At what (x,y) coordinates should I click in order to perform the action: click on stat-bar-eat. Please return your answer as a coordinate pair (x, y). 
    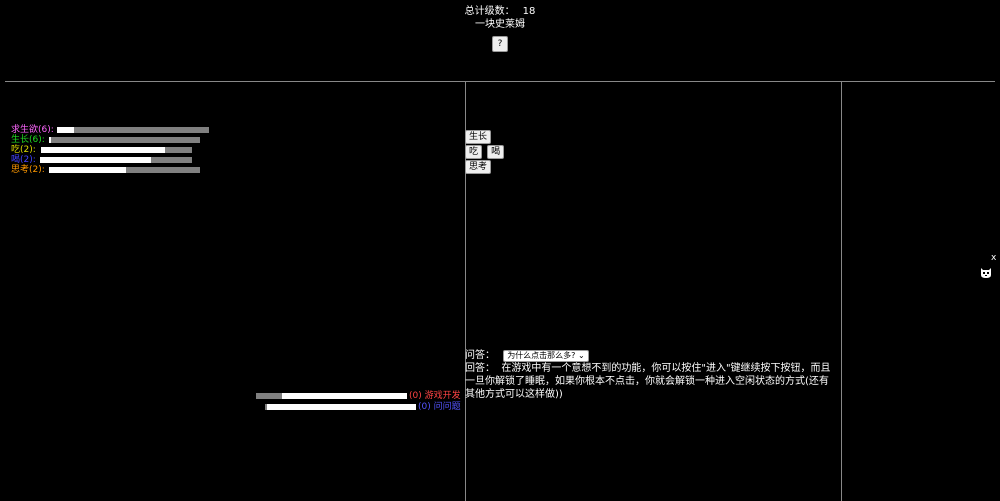
    Looking at the image, I should click on (116, 150).